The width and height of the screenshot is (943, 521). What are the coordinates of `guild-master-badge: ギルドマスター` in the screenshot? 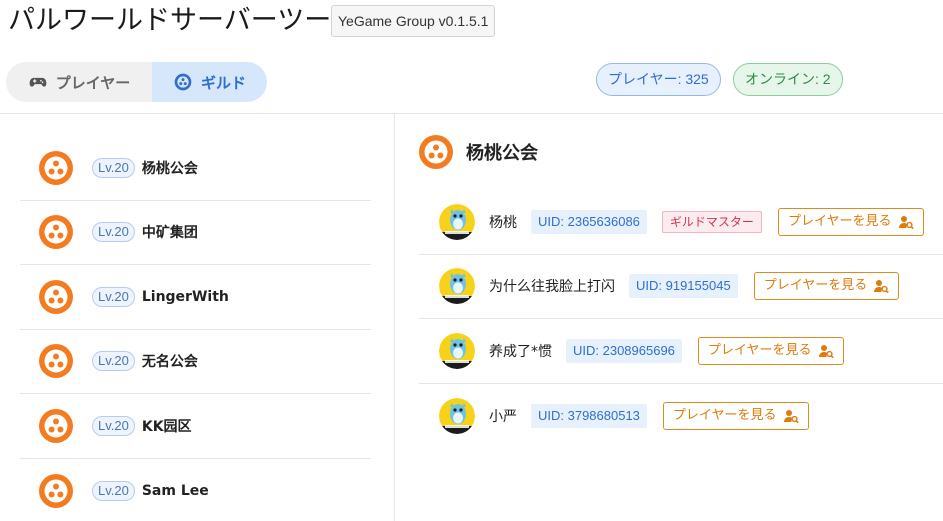 It's located at (711, 221).